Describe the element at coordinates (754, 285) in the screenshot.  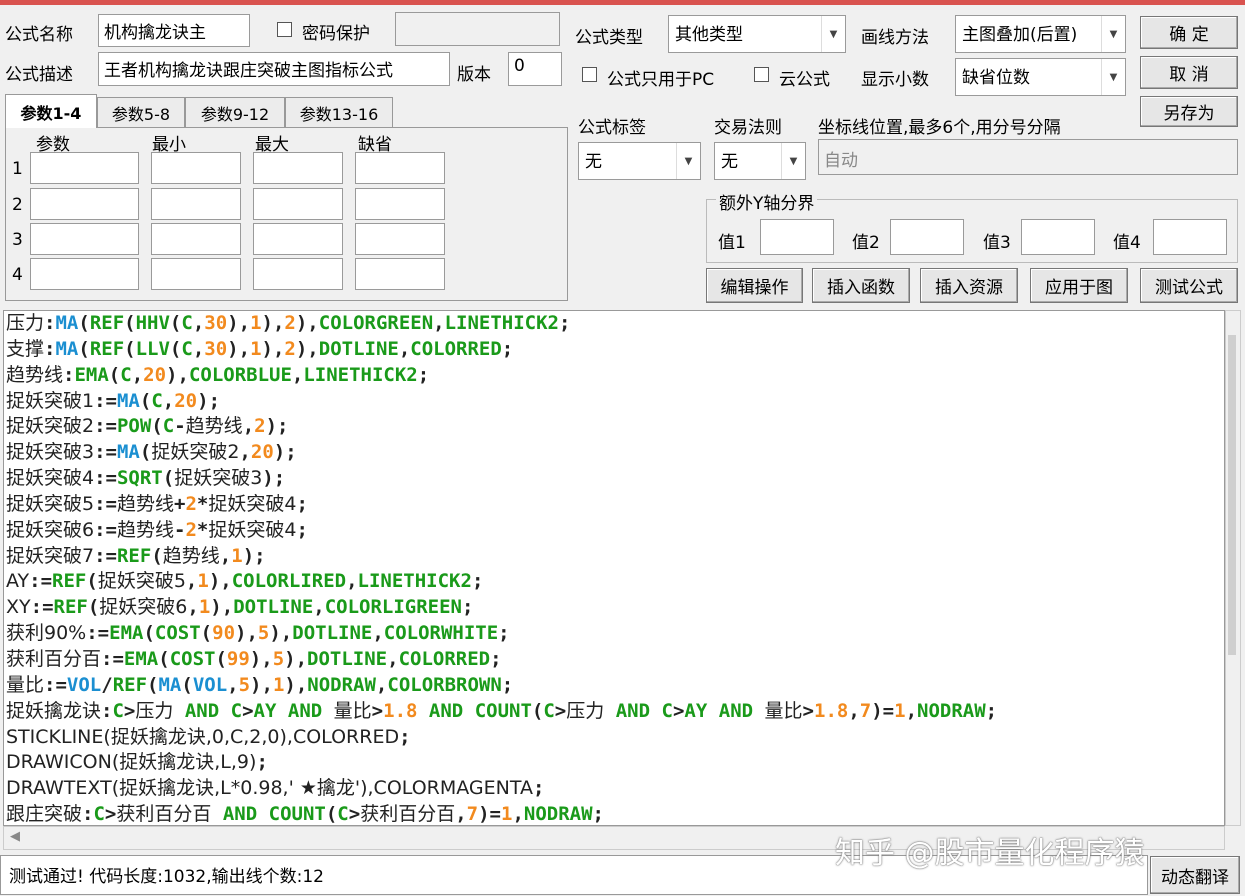
I see `edit-operation-button: 编辑操作` at that location.